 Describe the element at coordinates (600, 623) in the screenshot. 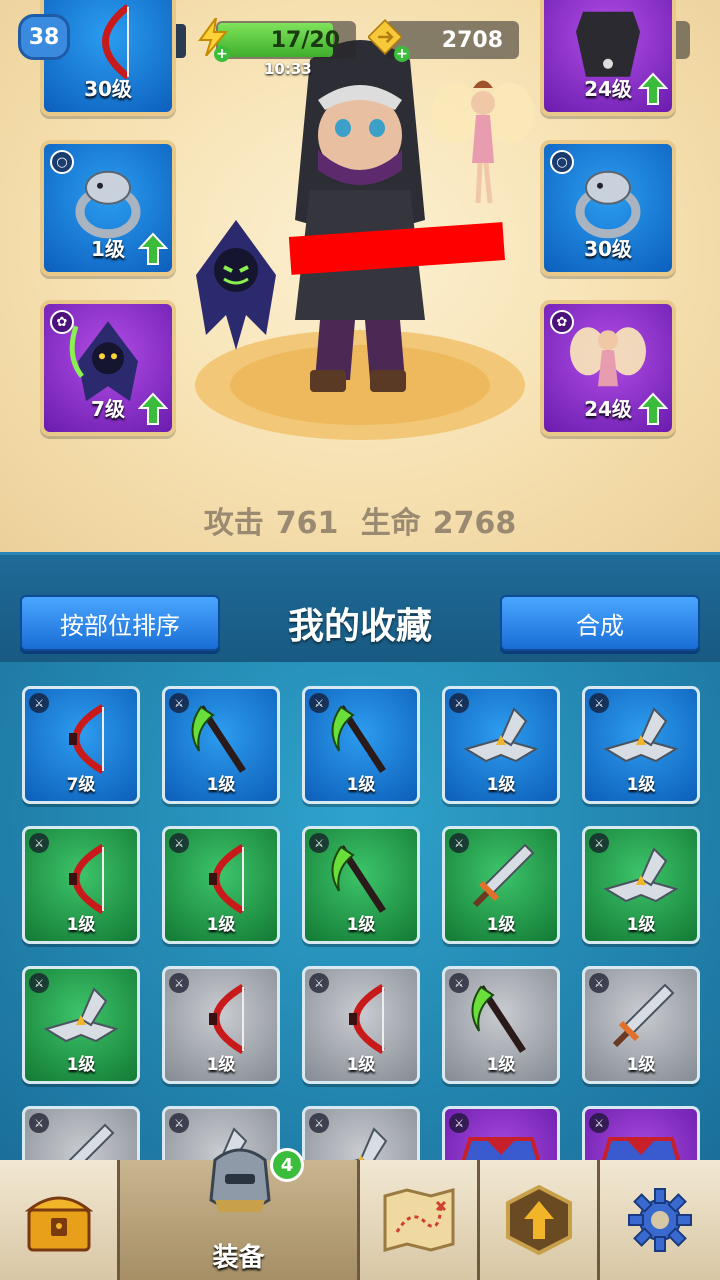

I see `merge-button: 合成` at that location.